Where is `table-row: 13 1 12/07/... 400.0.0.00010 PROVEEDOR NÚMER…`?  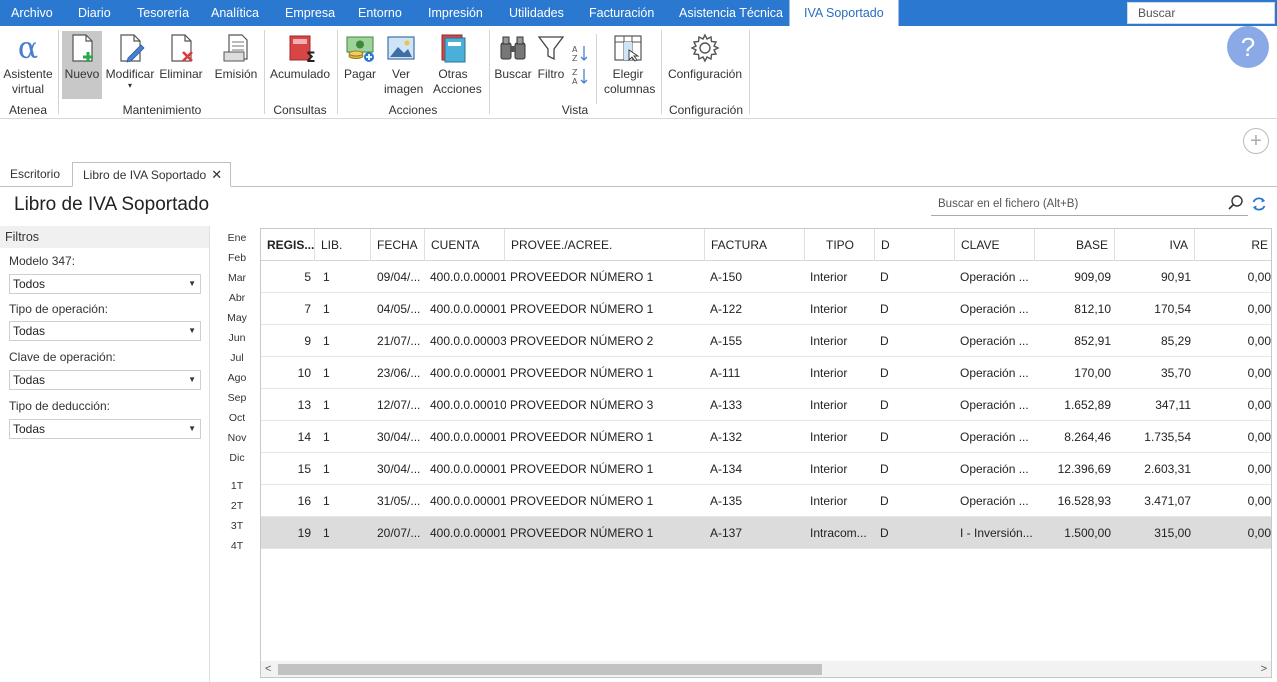 table-row: 13 1 12/07/... 400.0.0.00010 PROVEEDOR NÚMER… is located at coordinates (766, 405).